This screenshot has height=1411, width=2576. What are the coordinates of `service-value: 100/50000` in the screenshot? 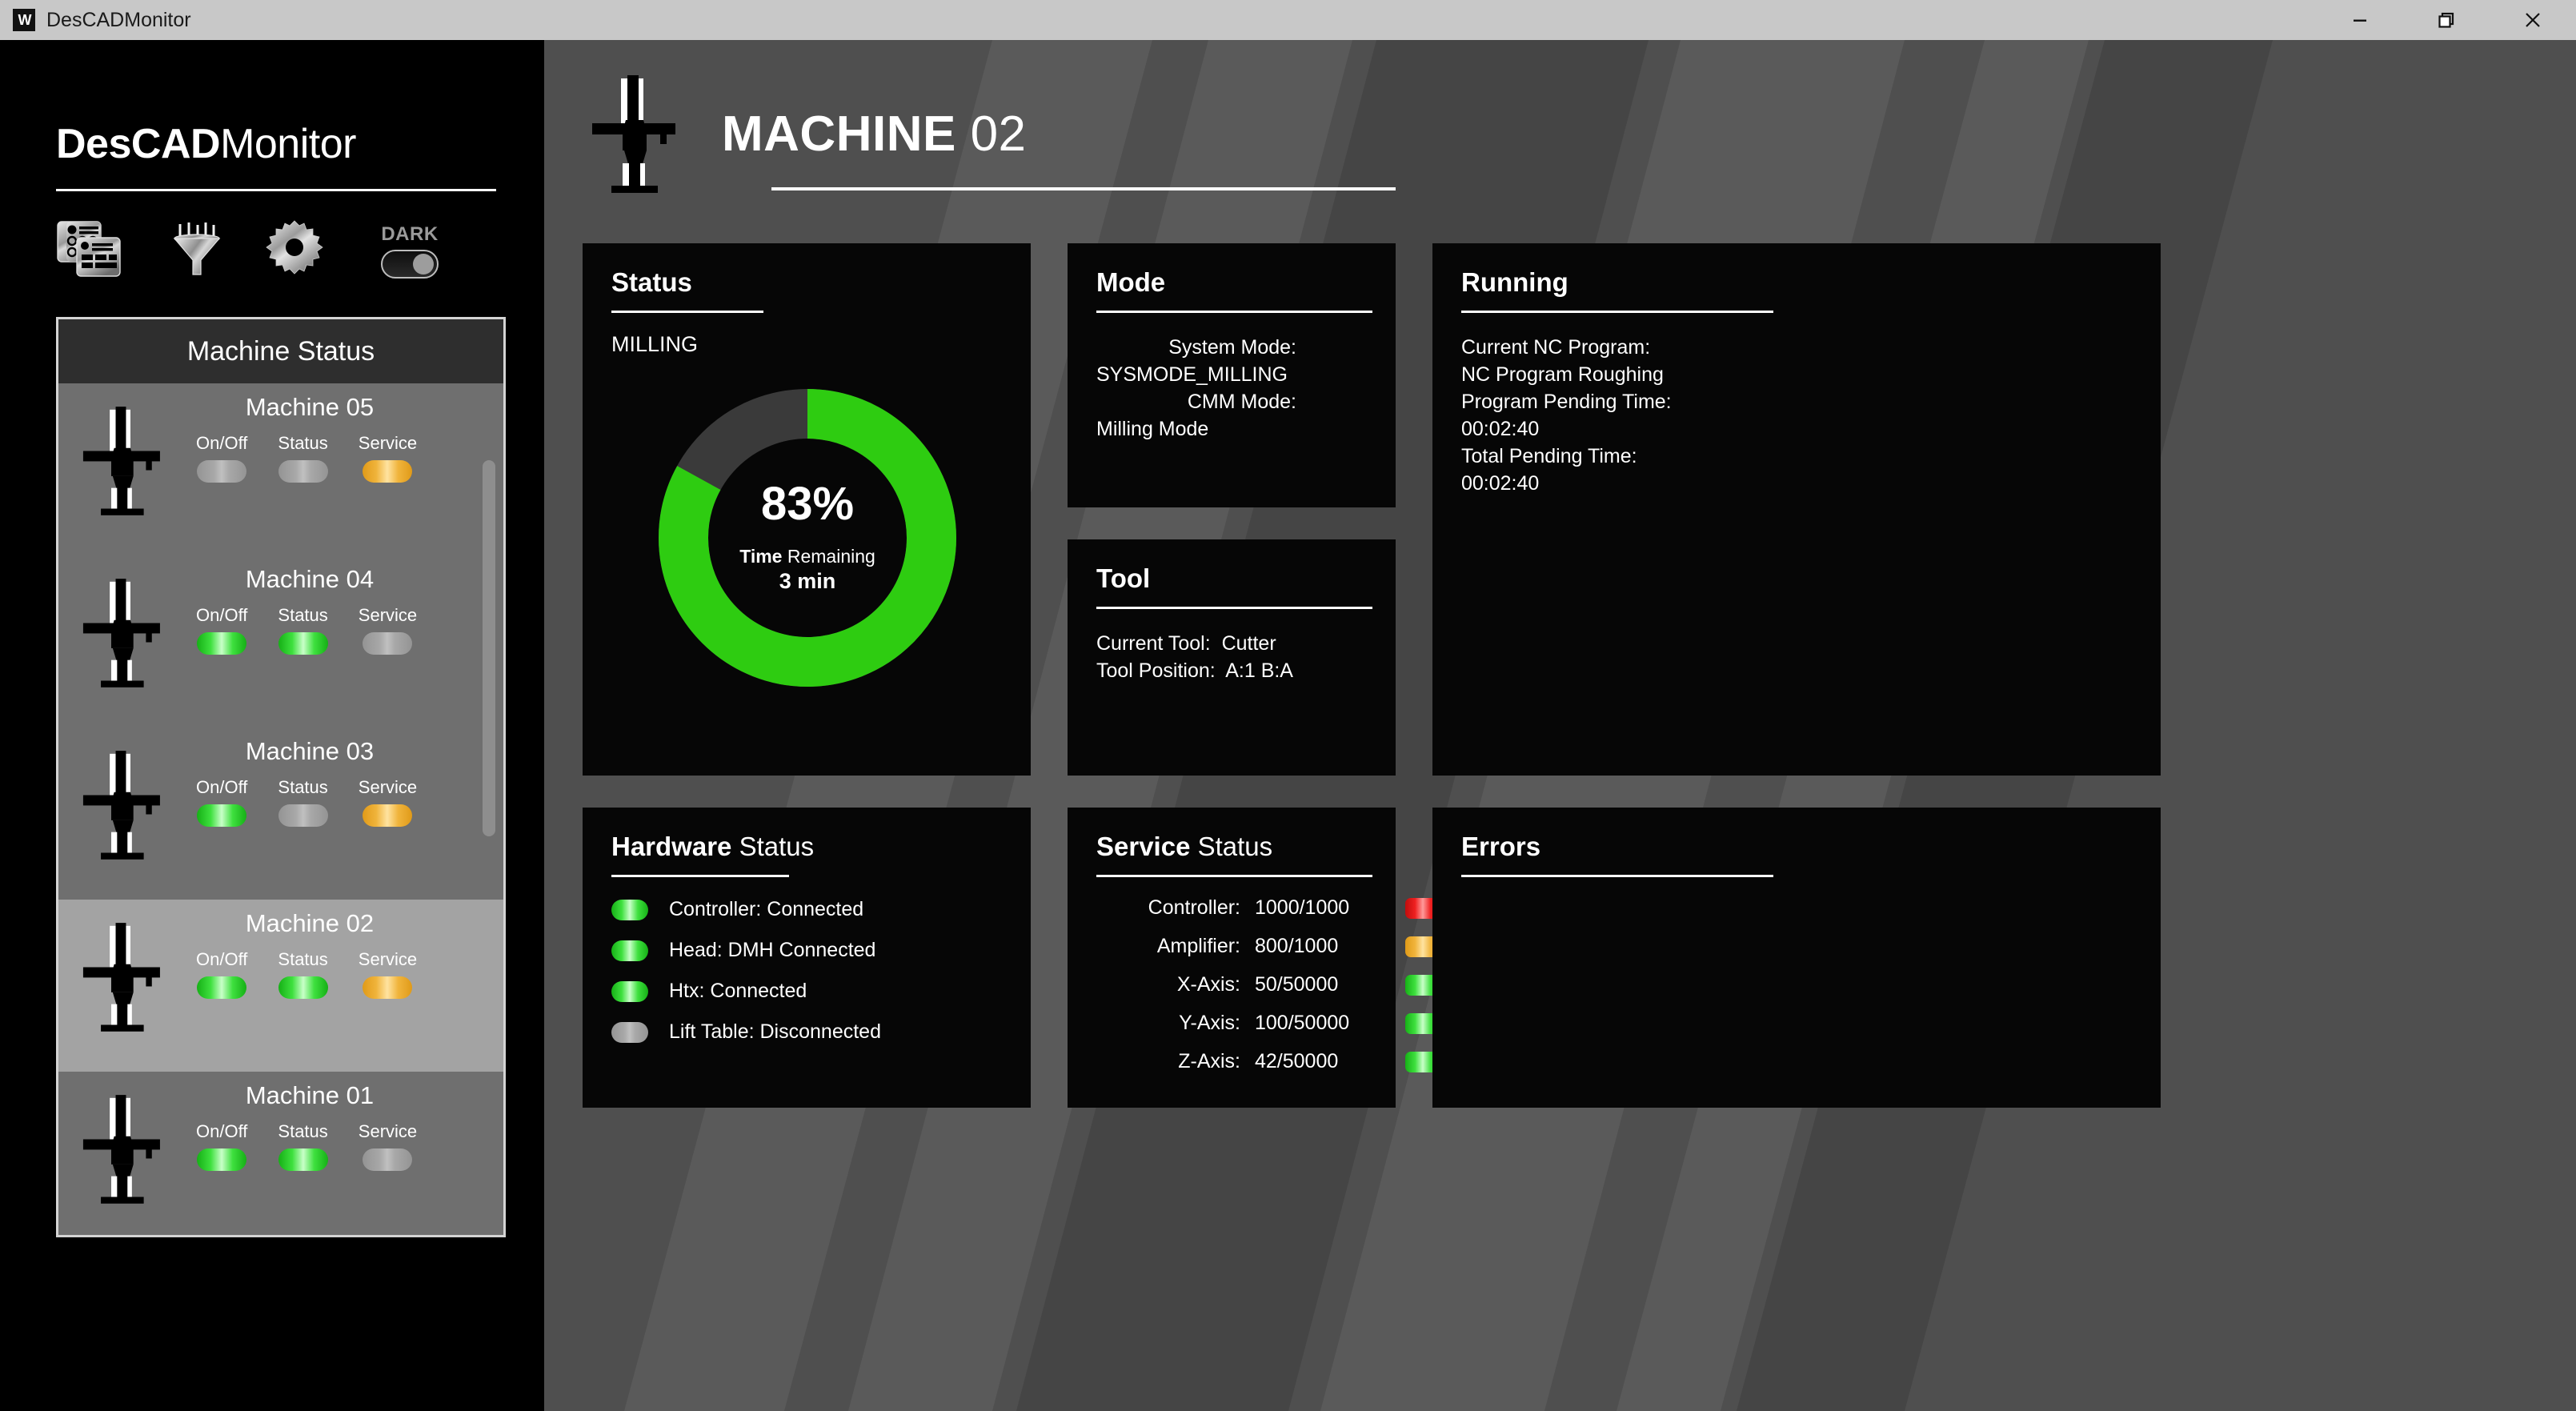 It's located at (1302, 1023).